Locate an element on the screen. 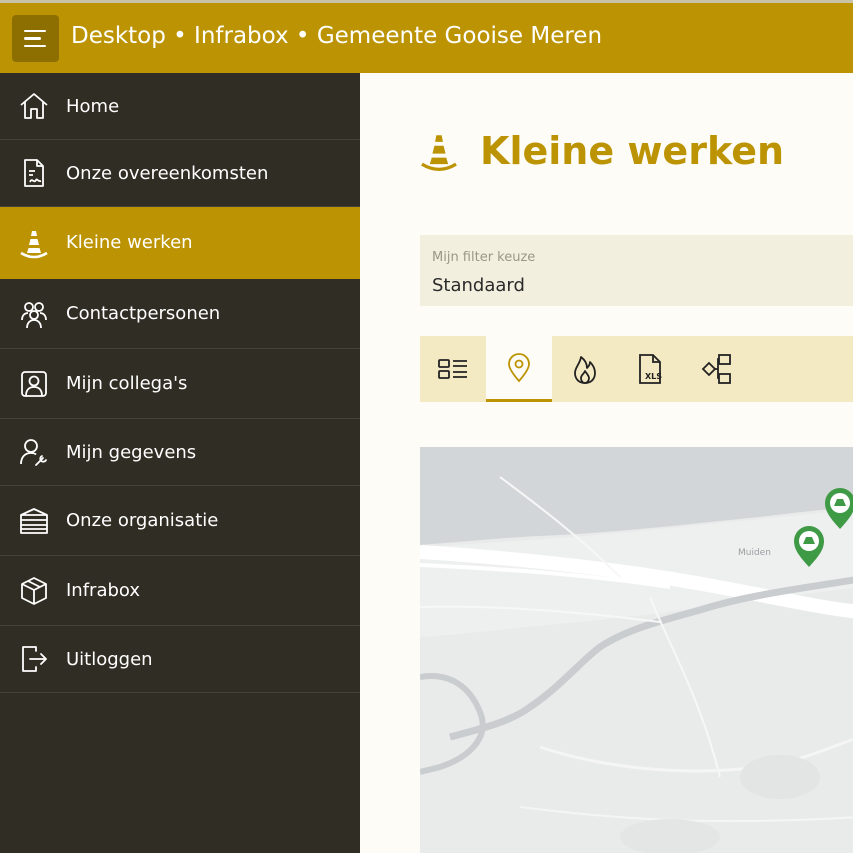 Image resolution: width=853 pixels, height=853 pixels. sidebar-item-label: Infrabox is located at coordinates (103, 590).